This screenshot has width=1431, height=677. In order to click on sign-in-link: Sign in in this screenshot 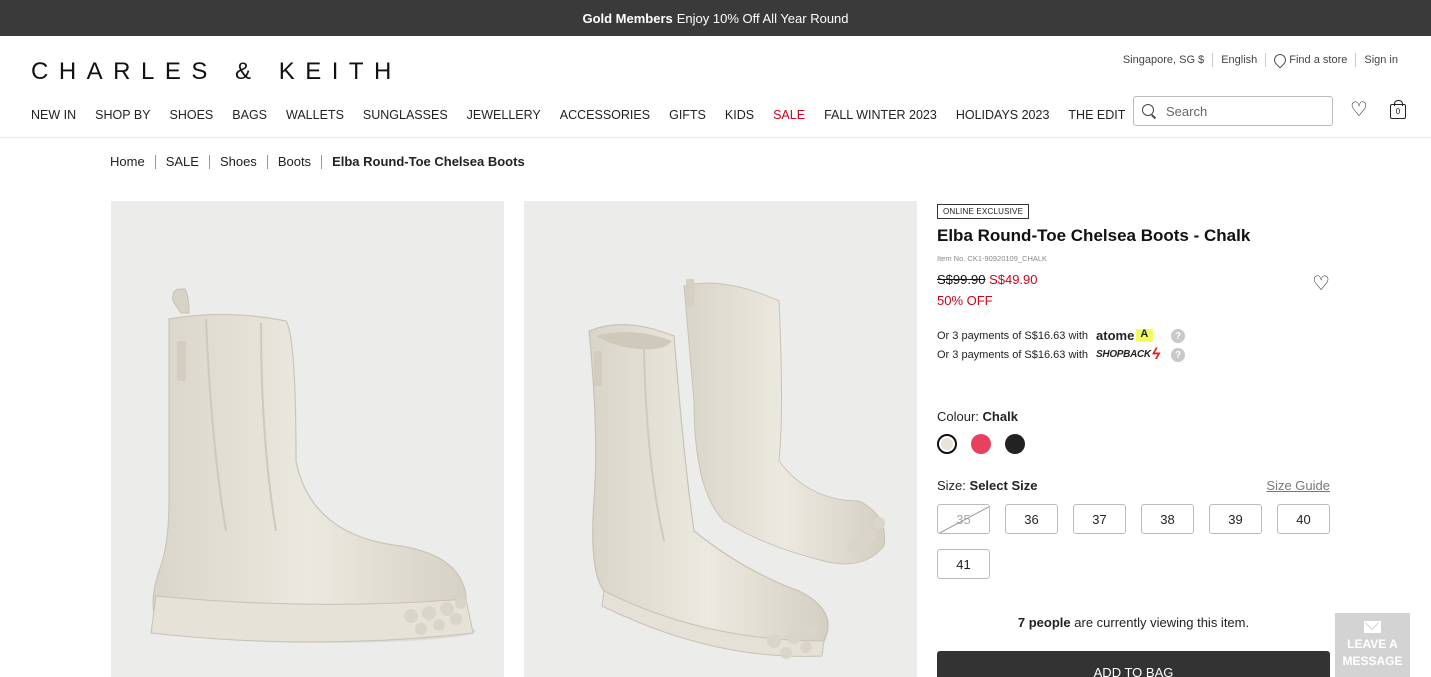, I will do `click(1381, 60)`.